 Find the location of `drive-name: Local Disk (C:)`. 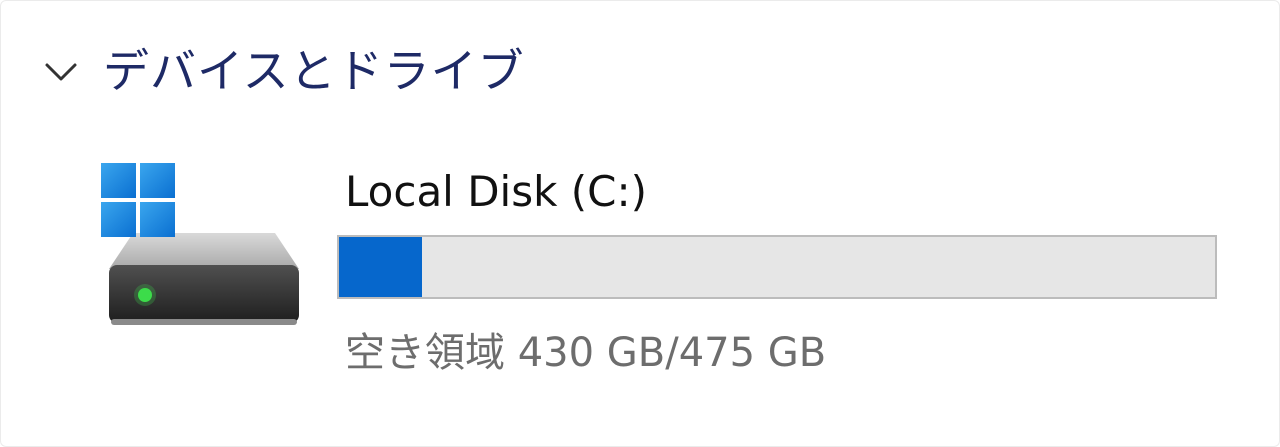

drive-name: Local Disk (C:) is located at coordinates (496, 191).